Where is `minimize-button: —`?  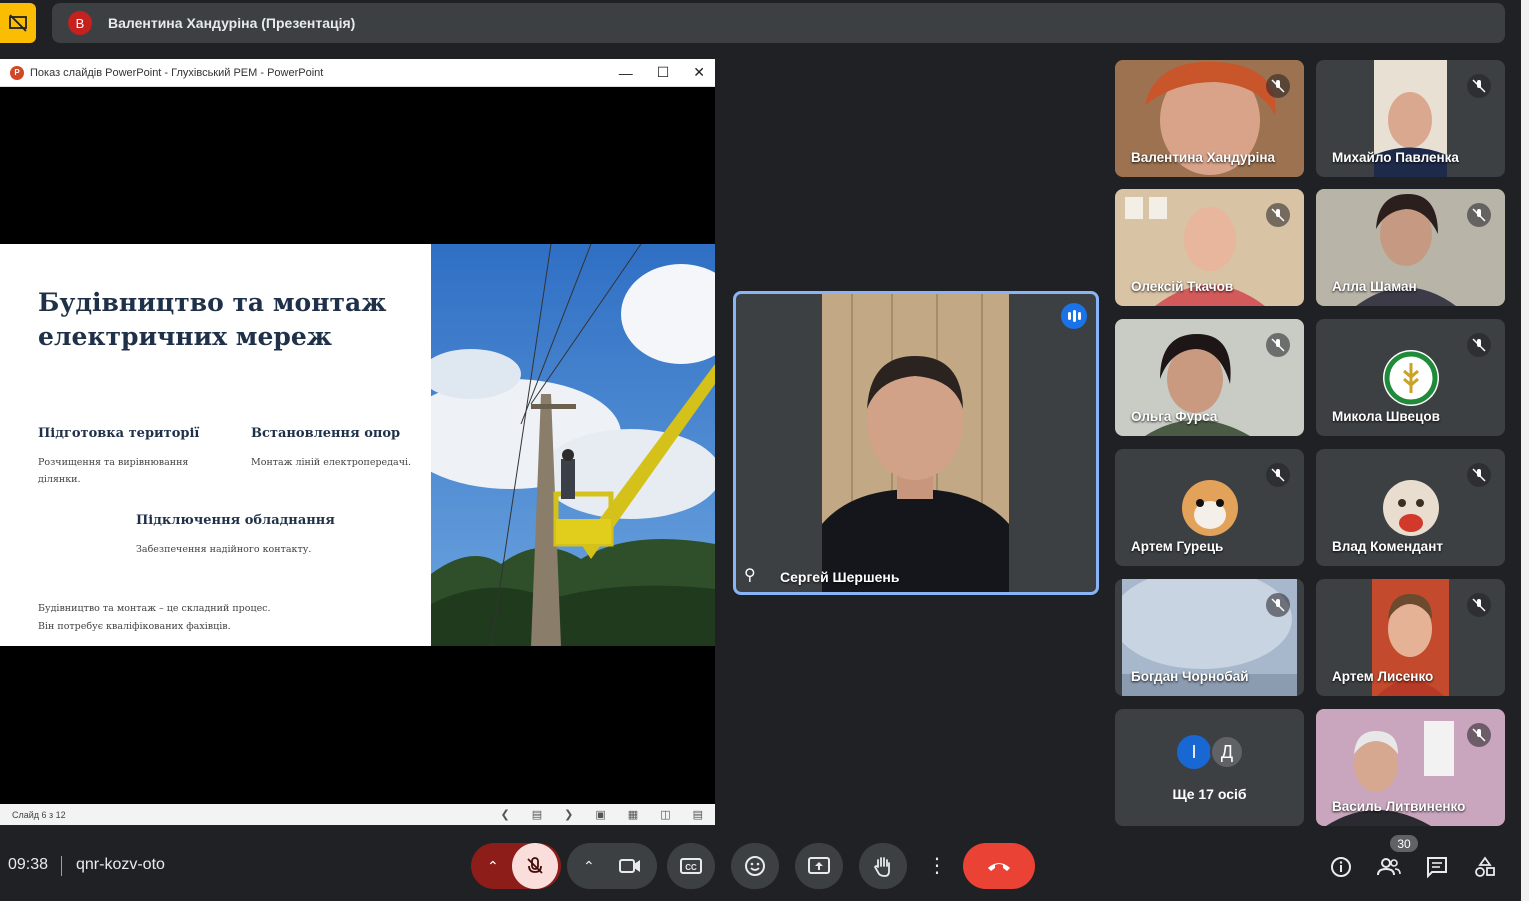
minimize-button: — is located at coordinates (626, 73).